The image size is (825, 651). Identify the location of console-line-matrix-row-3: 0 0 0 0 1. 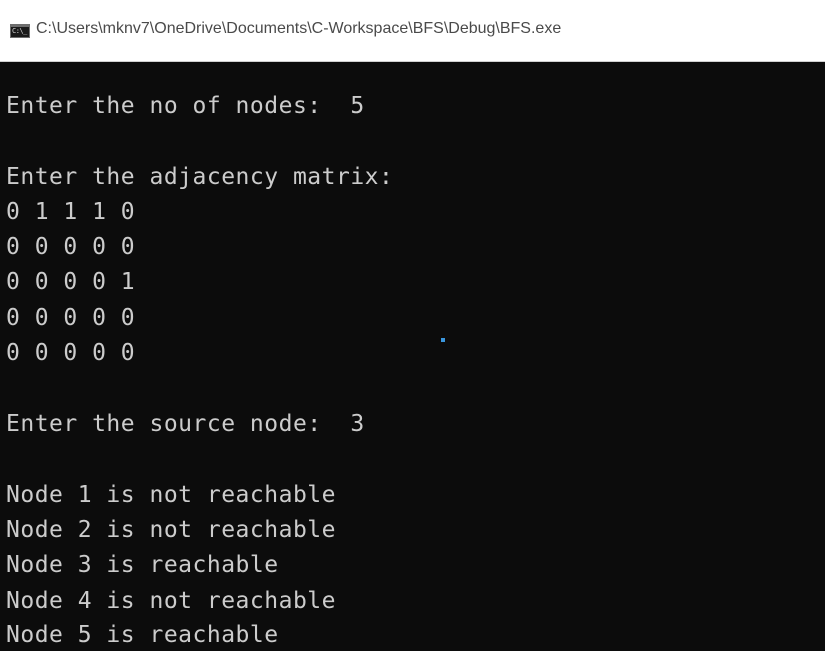
(71, 282).